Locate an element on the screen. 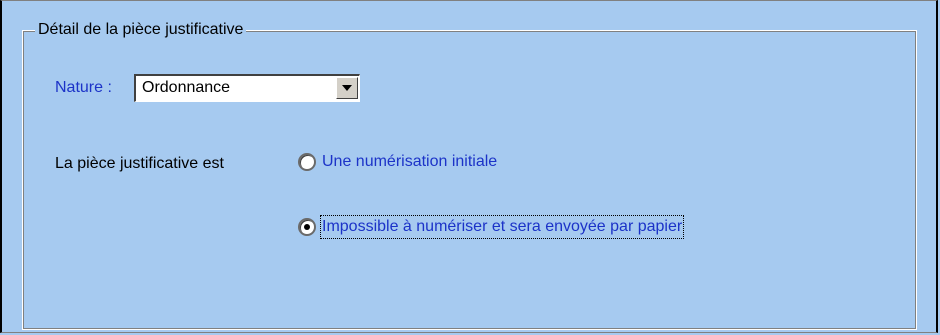 This screenshot has width=940, height=335. groupbox-title: Détail de la pièce justificative is located at coordinates (141, 30).